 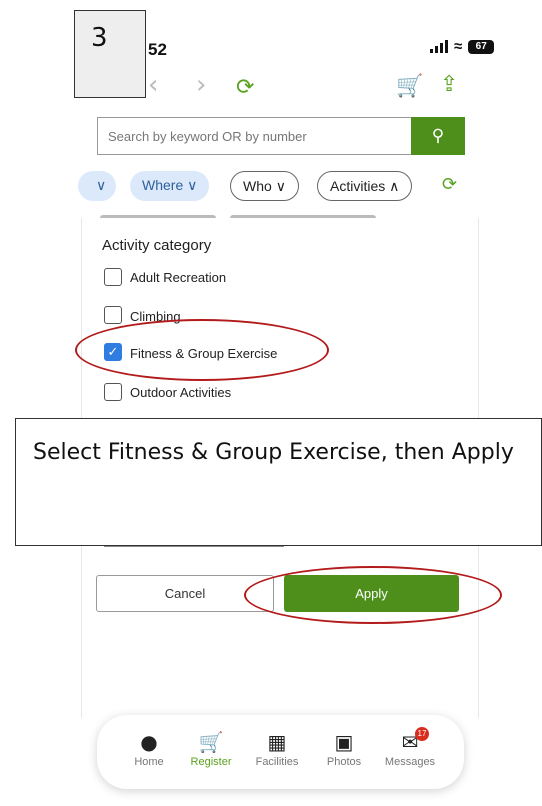 I want to click on checkbox-fitness-group-exercise: ✓, so click(x=113, y=352).